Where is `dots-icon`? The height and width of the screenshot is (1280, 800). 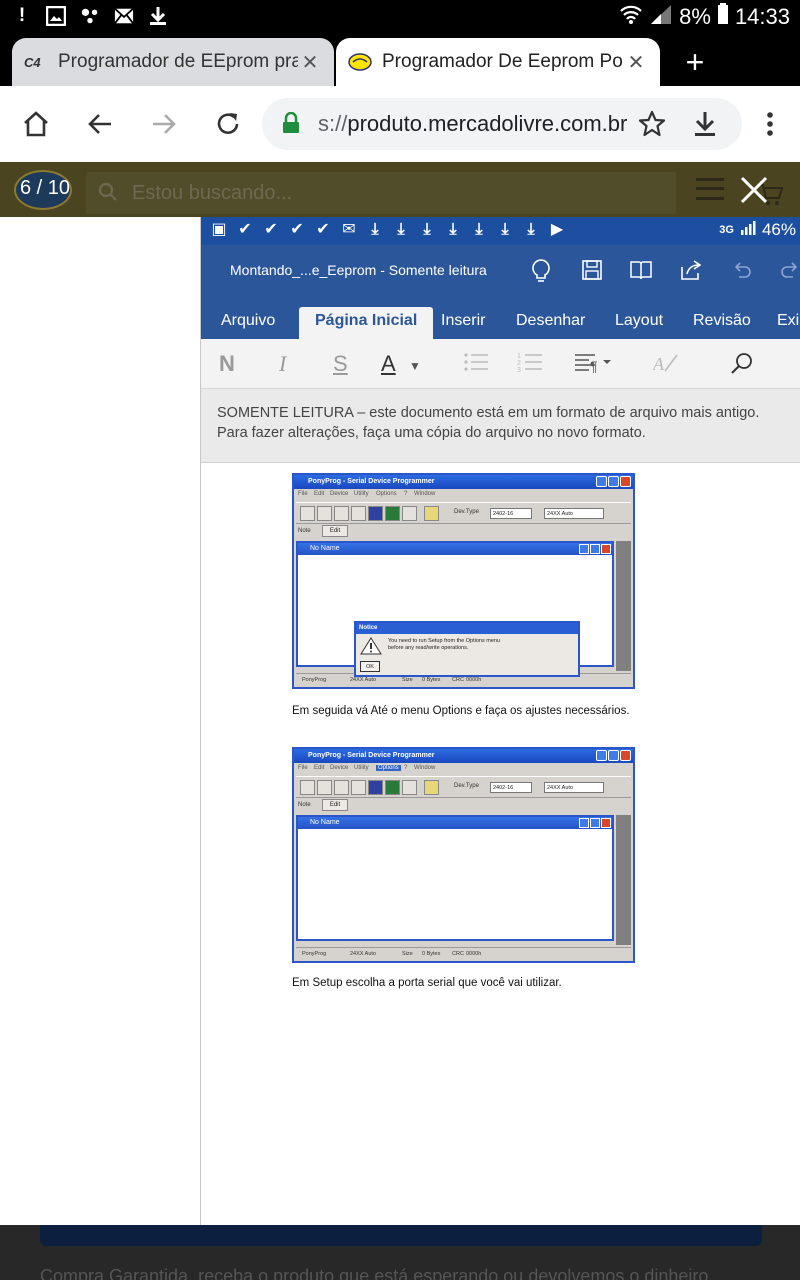 dots-icon is located at coordinates (90, 16).